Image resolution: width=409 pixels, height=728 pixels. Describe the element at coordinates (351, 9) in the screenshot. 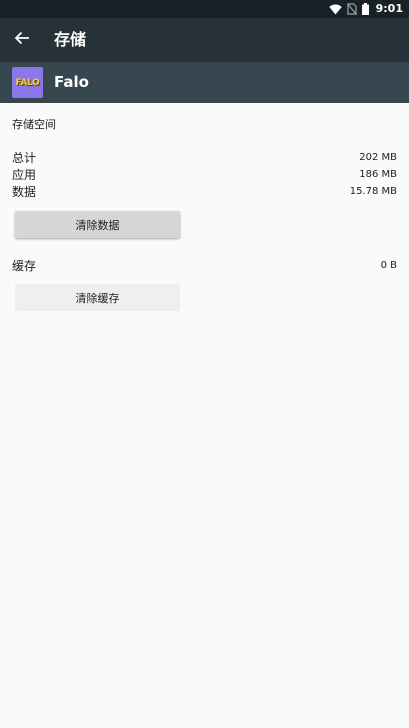

I see `no-sim-icon` at that location.